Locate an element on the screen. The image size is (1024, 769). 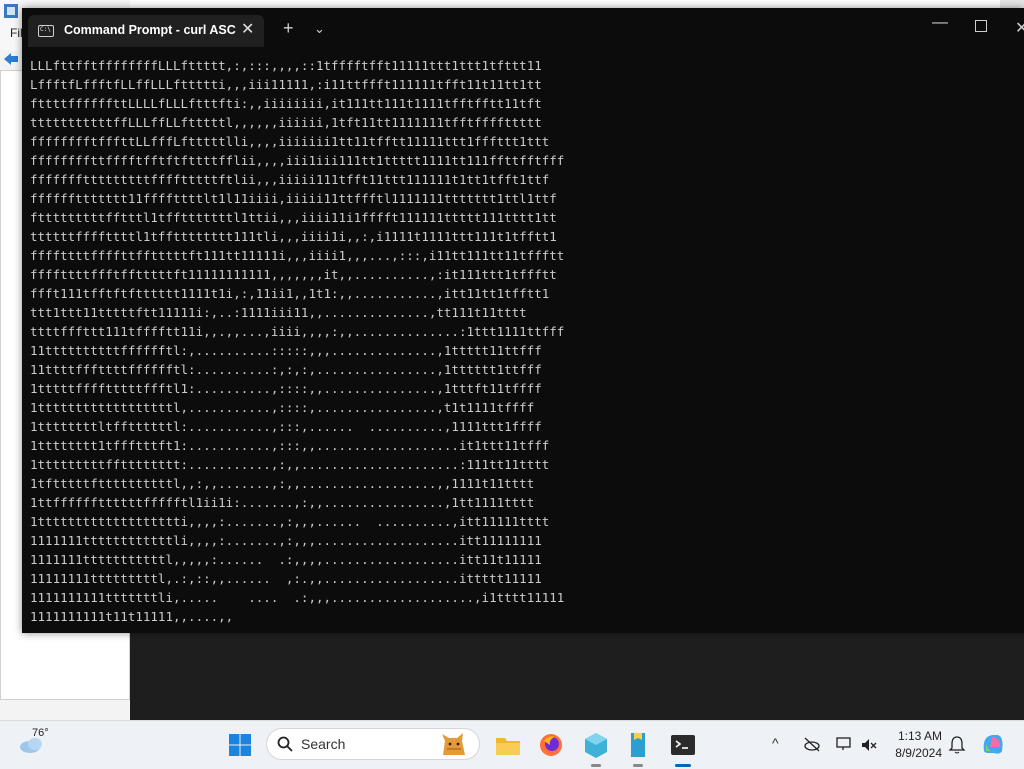
taskbar-search-box: Search is located at coordinates (373, 744).